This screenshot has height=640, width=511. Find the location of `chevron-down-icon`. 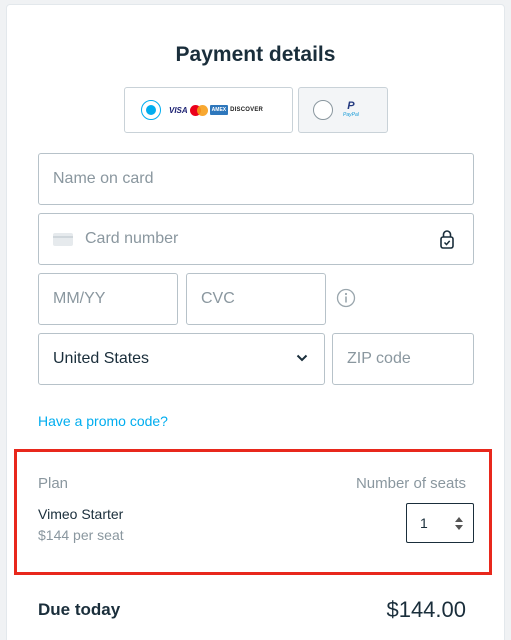

chevron-down-icon is located at coordinates (302, 358).